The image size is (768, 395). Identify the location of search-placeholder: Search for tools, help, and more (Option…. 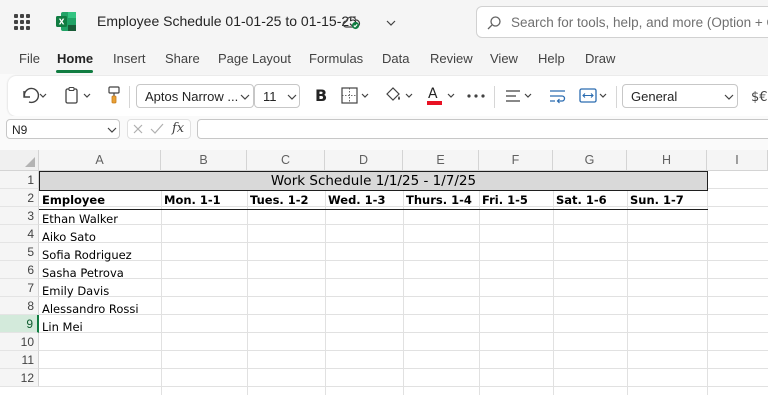
(639, 22).